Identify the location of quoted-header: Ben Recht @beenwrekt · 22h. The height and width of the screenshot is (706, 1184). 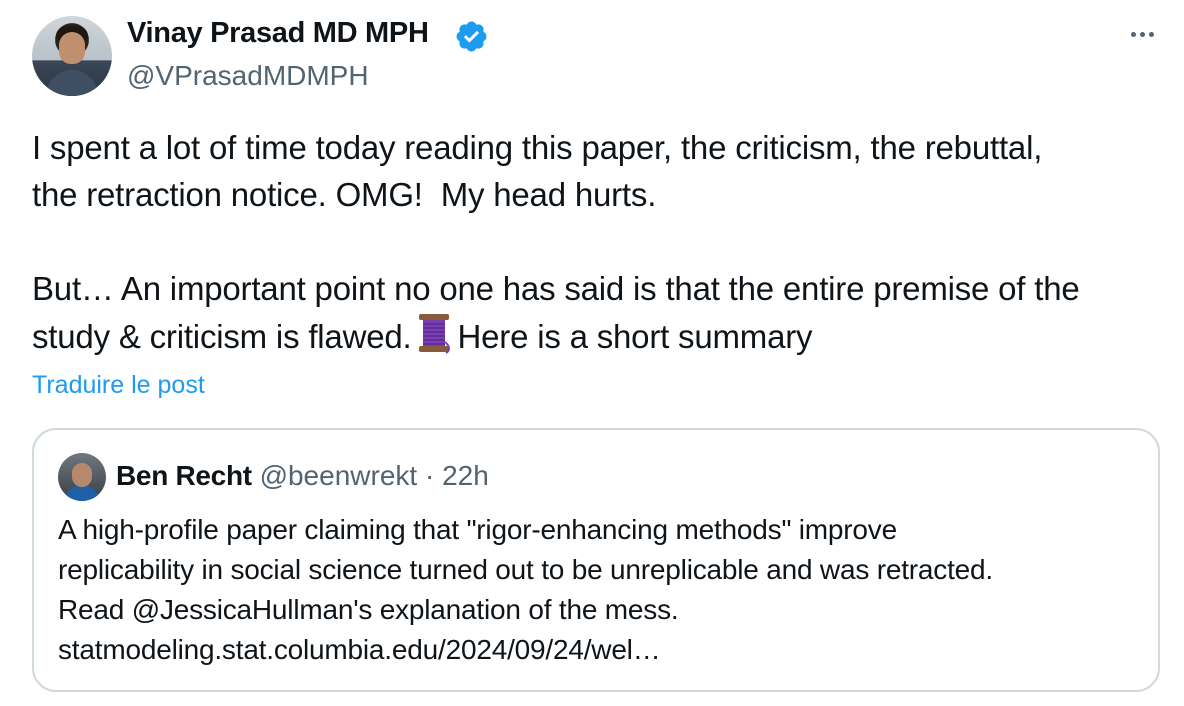
(302, 476).